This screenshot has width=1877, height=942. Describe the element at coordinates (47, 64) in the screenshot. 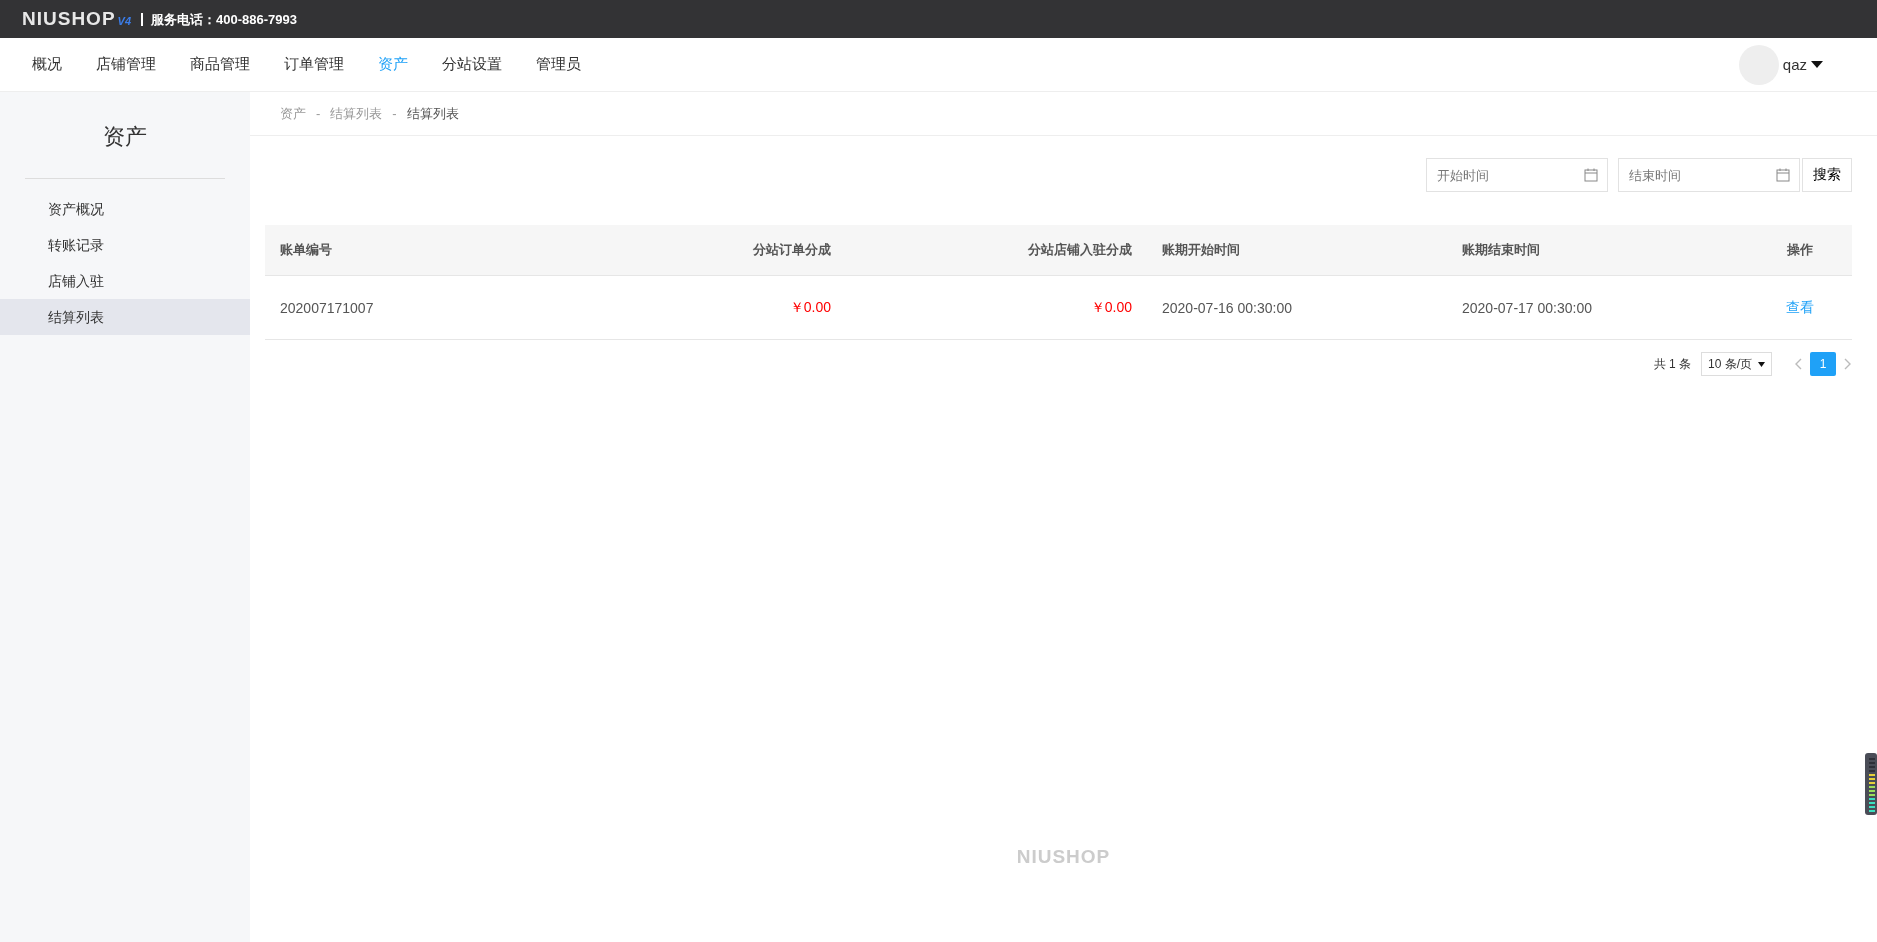

I see `nav-tab: 概况` at that location.